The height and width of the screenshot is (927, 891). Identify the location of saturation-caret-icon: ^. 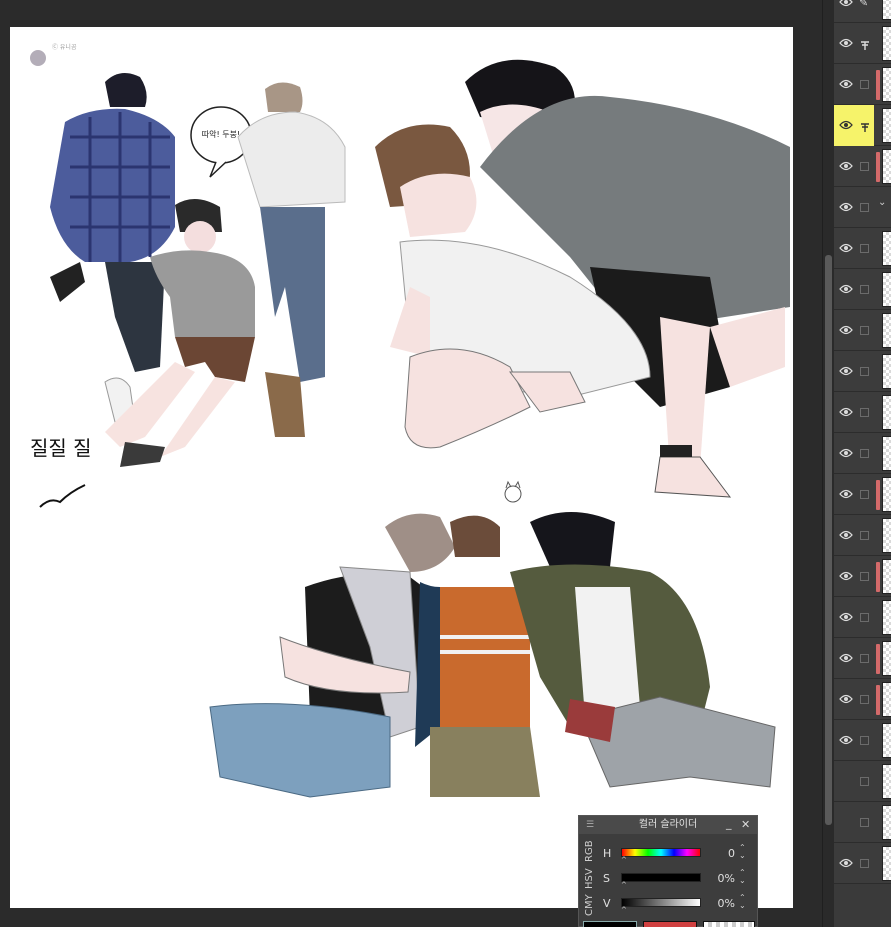
(624, 885).